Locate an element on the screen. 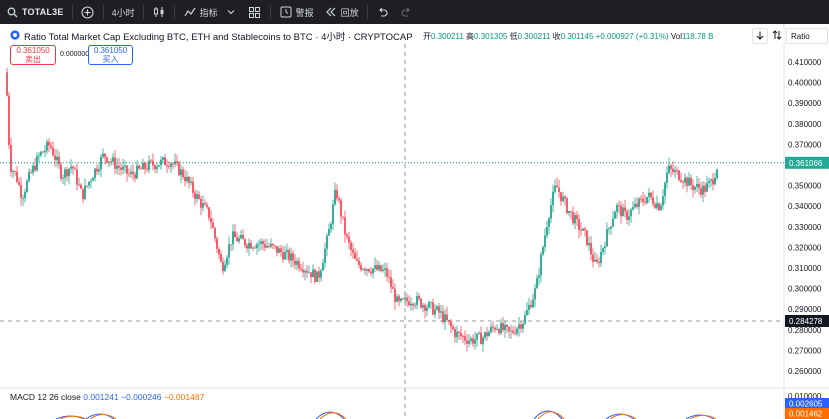 This screenshot has height=419, width=829. buy-button: 0.361050 买入 is located at coordinates (110, 55).